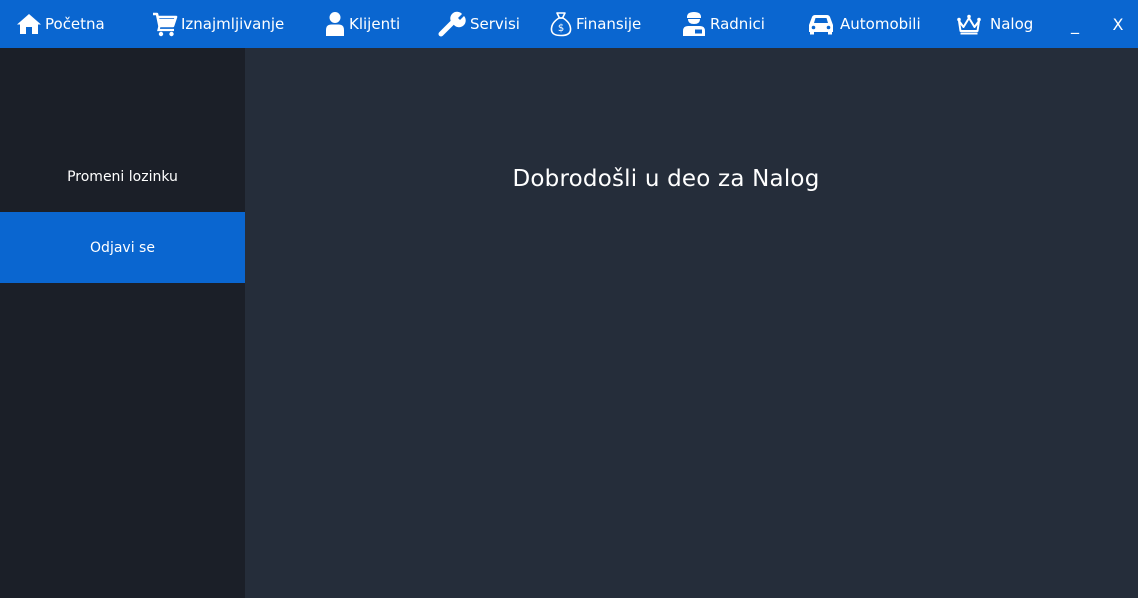  I want to click on nav-item-iznajmljivanje: Iznajmljivanje, so click(218, 24).